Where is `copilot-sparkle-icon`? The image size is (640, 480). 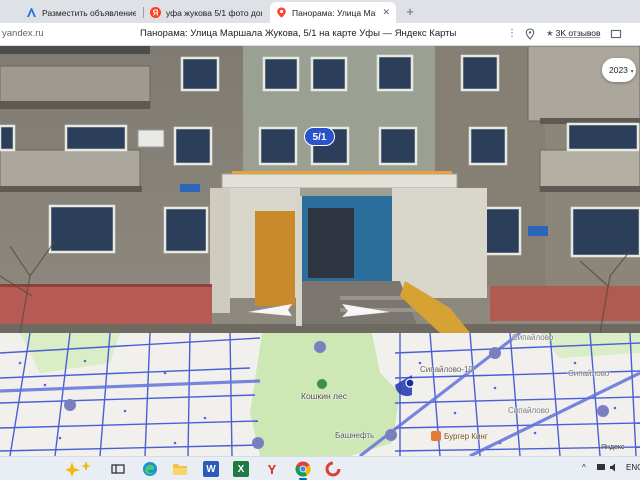
copilot-sparkle-icon is located at coordinates (80, 469).